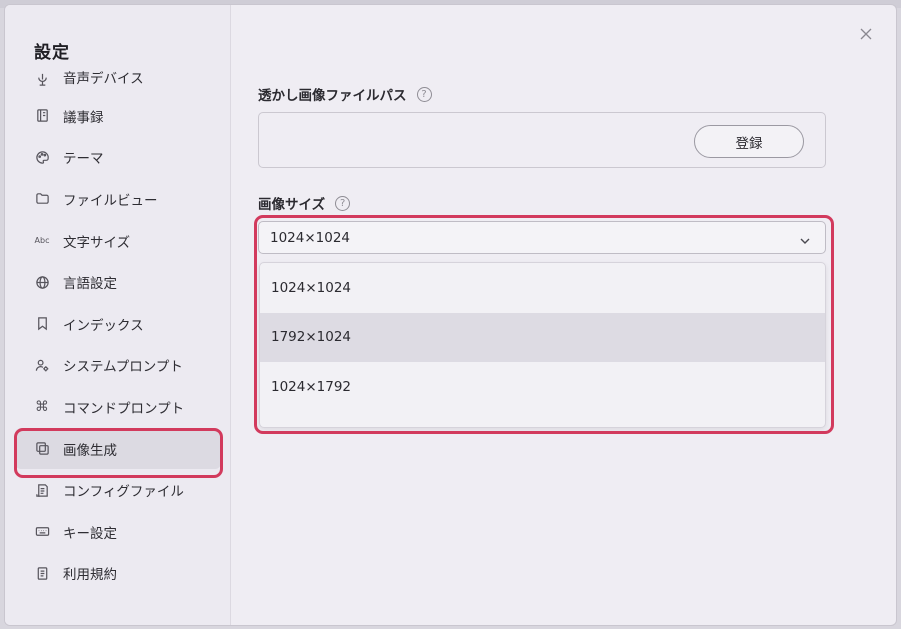 This screenshot has height=629, width=901. I want to click on sidebar-item-label: ファイルビュー, so click(110, 200).